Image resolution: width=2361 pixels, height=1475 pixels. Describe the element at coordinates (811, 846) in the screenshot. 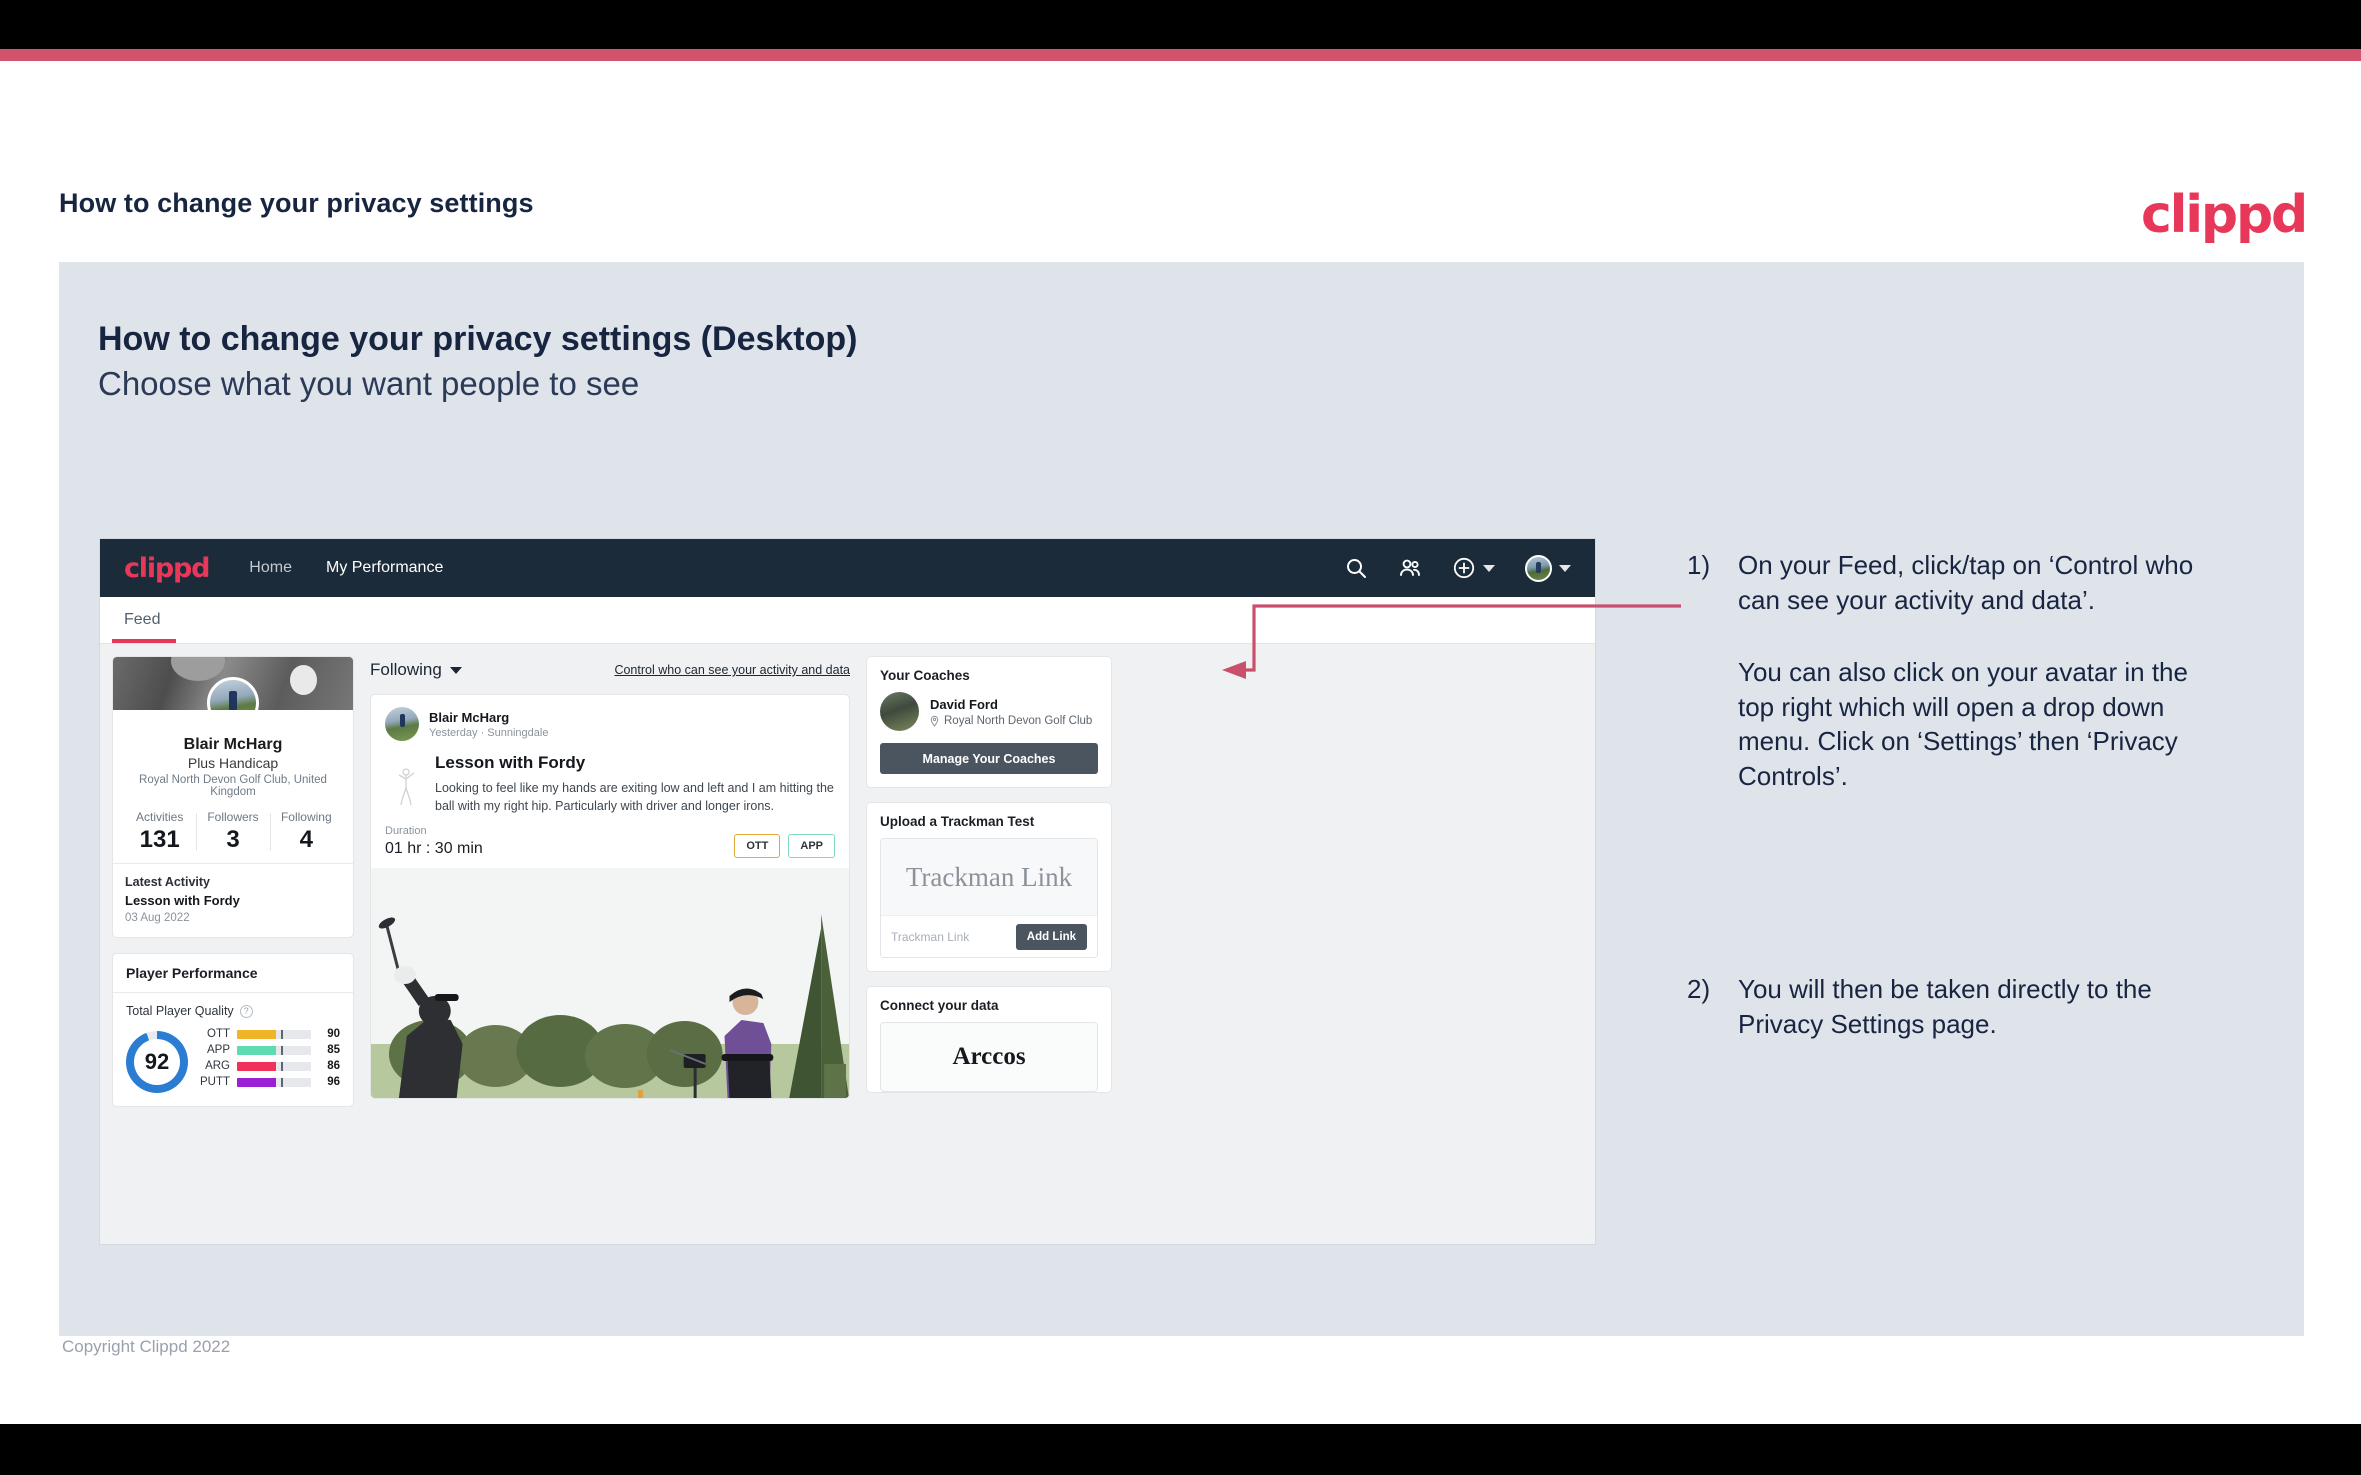

I see `tag-app: APP` at that location.